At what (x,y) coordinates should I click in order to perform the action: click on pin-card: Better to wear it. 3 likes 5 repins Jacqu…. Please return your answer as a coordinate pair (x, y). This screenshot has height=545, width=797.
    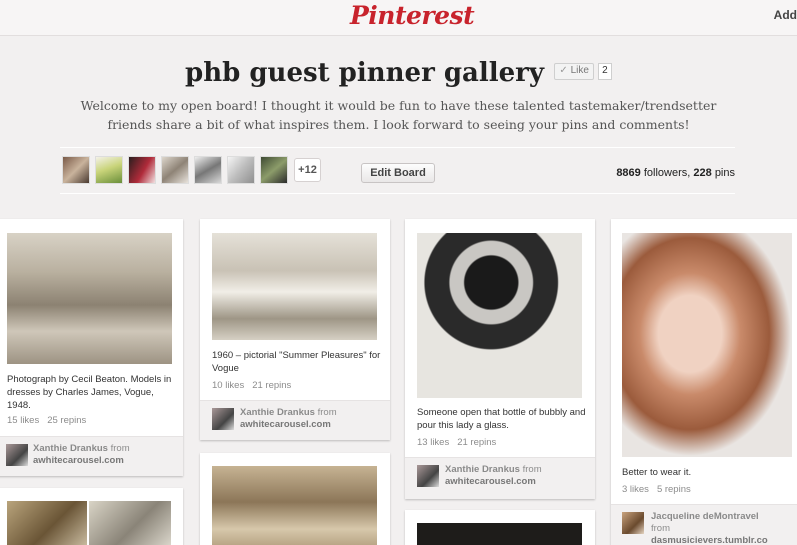
    Looking at the image, I should click on (704, 382).